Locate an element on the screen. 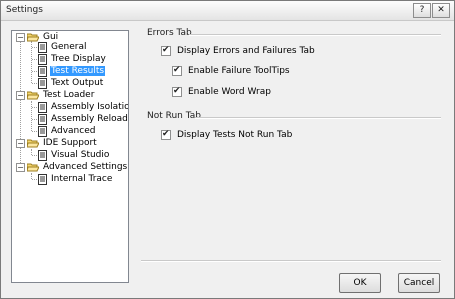 The image size is (455, 299). tree-node-internal-trace: Internal Trace is located at coordinates (75, 179).